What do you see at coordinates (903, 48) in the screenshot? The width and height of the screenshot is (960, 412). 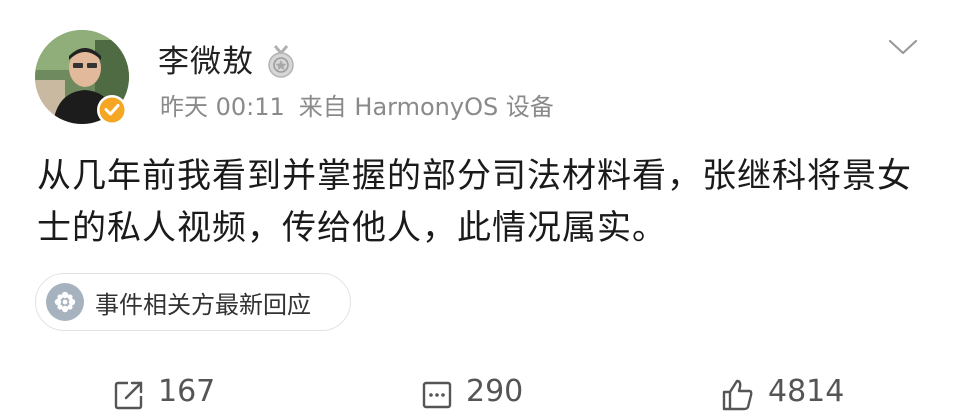 I see `chevron-down-icon` at bounding box center [903, 48].